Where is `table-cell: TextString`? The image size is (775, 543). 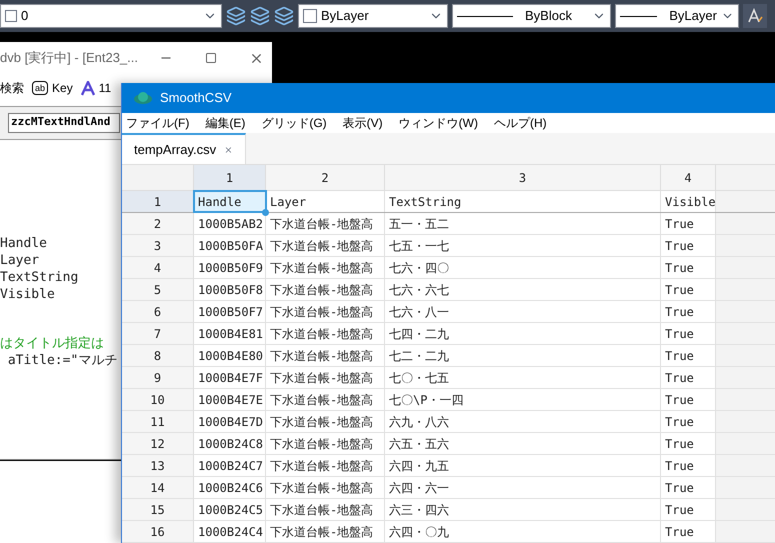 table-cell: TextString is located at coordinates (523, 201).